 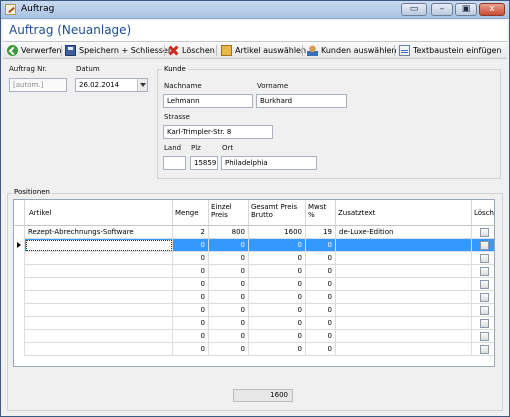 I want to click on zip-field: 15859, so click(x=204, y=163).